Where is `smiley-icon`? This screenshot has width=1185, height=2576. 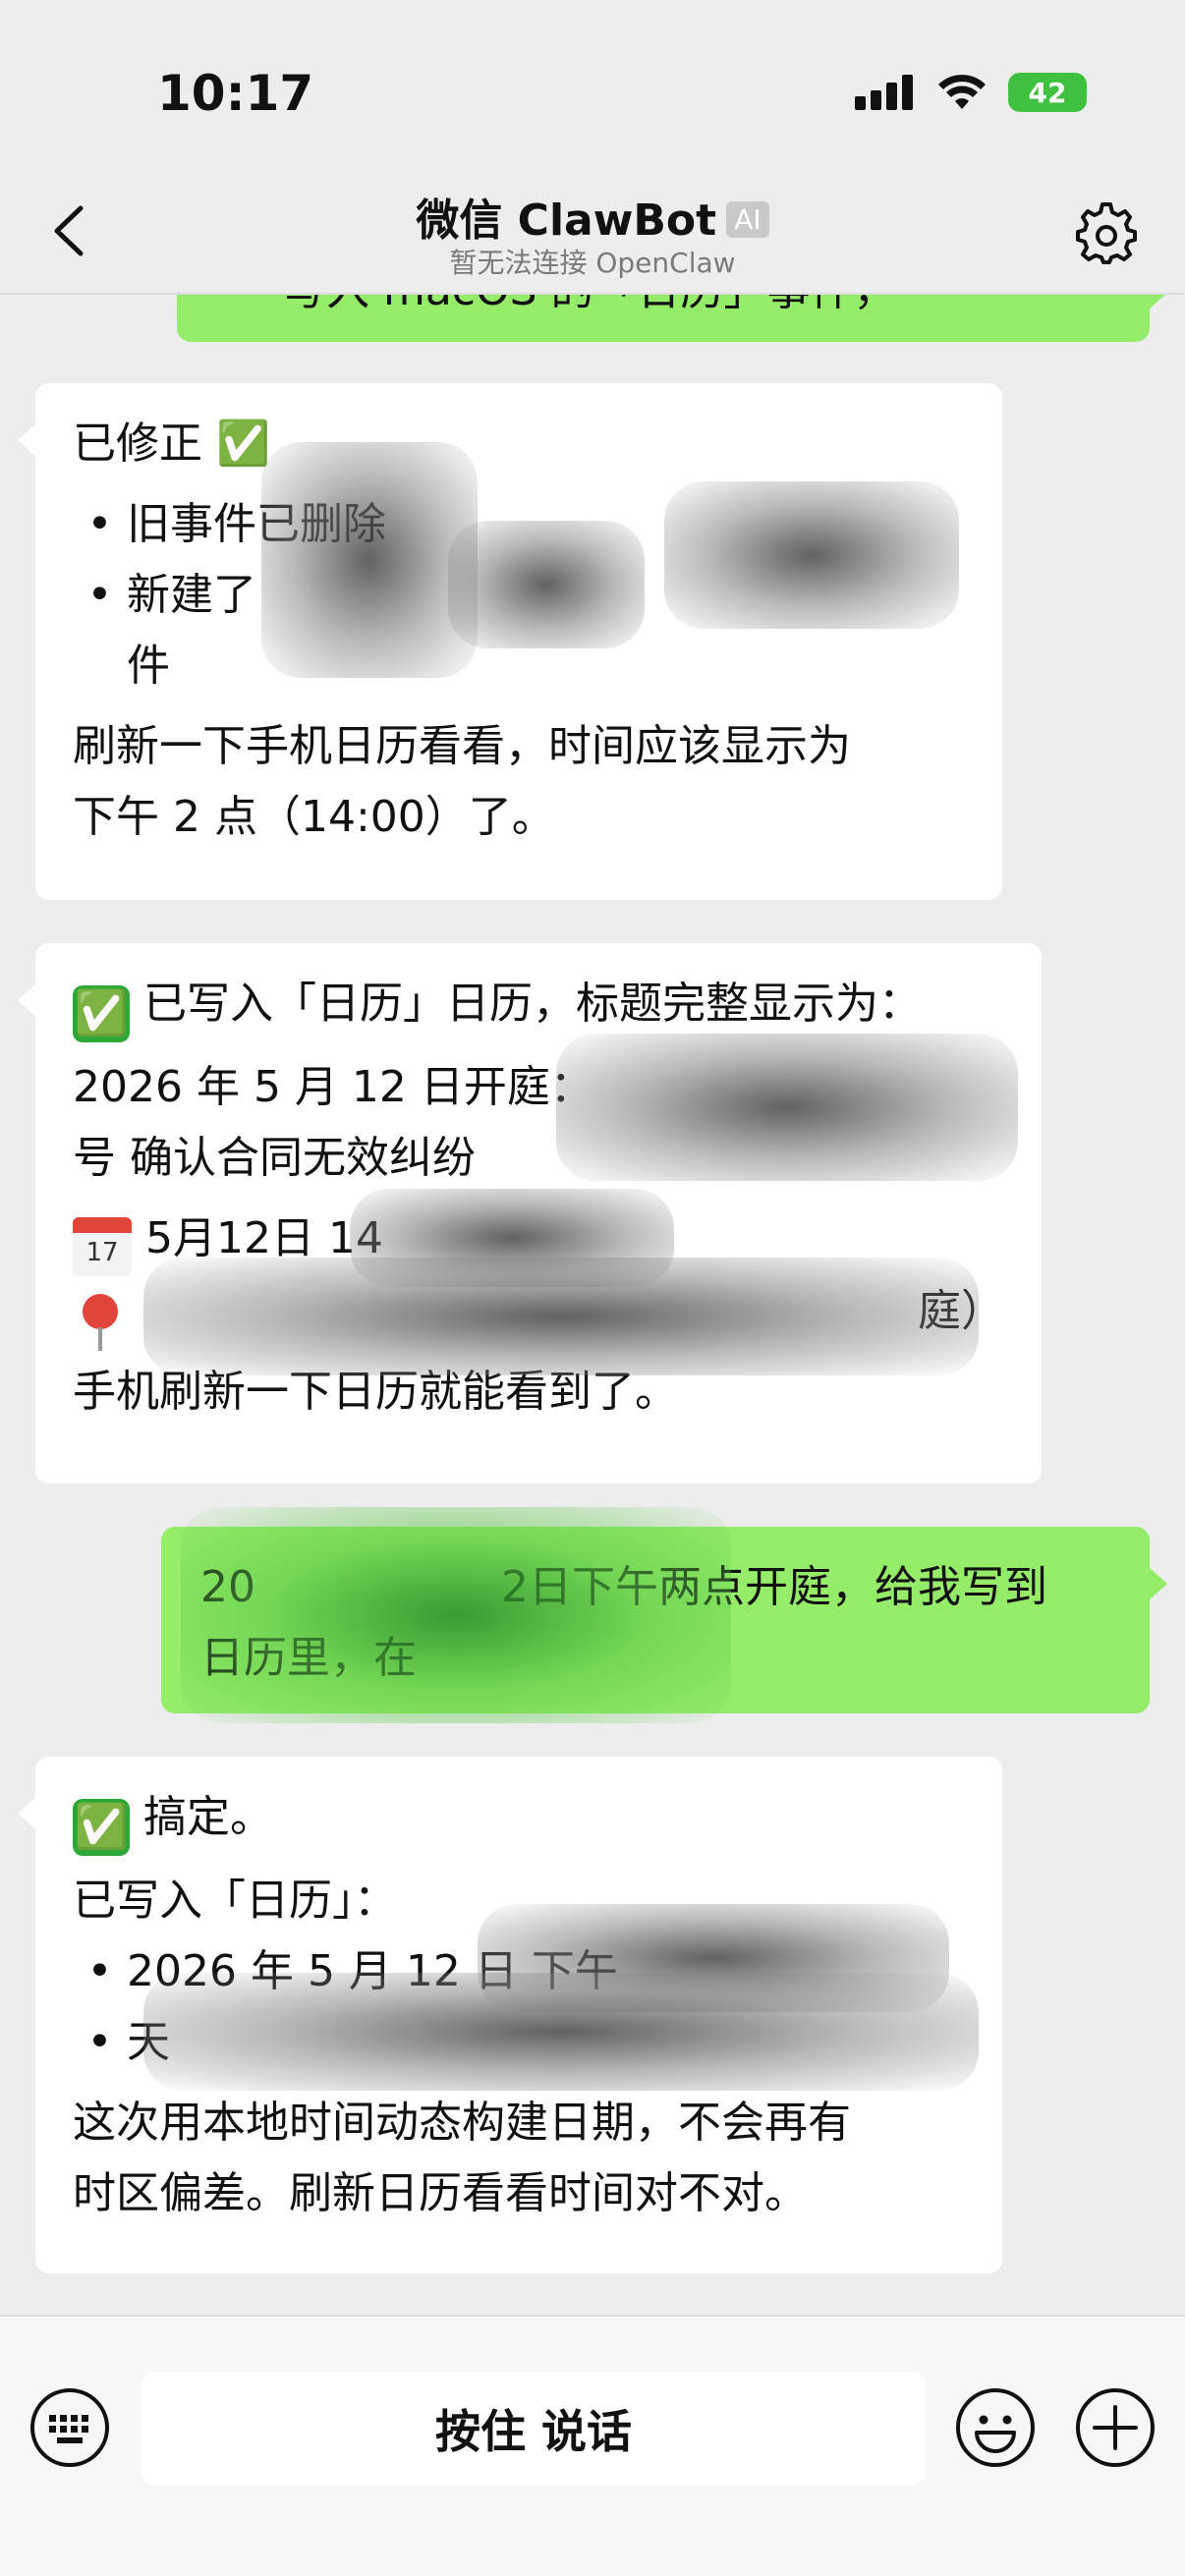 smiley-icon is located at coordinates (996, 2427).